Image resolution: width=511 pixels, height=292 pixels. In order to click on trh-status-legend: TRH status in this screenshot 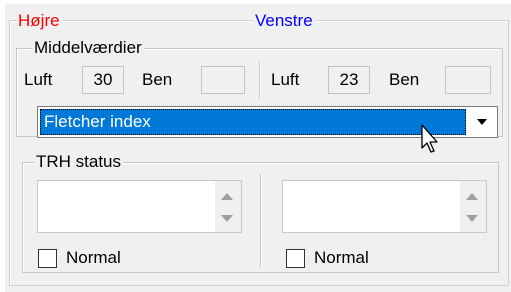, I will do `click(79, 161)`.